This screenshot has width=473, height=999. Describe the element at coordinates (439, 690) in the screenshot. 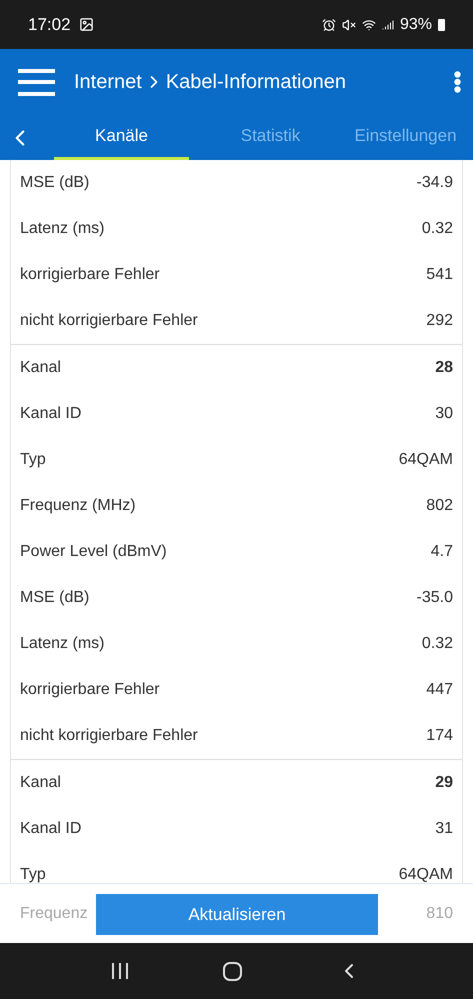

I see `row-value: 447` at that location.